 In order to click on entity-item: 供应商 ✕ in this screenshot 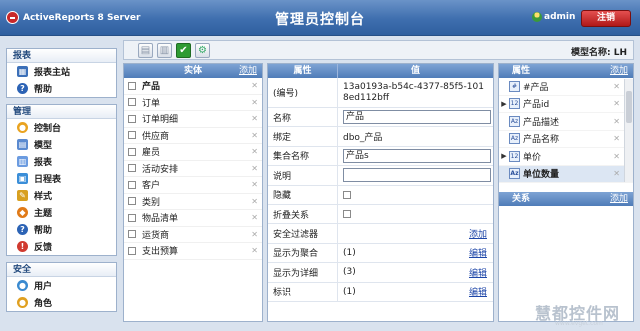, I will do `click(193, 136)`.